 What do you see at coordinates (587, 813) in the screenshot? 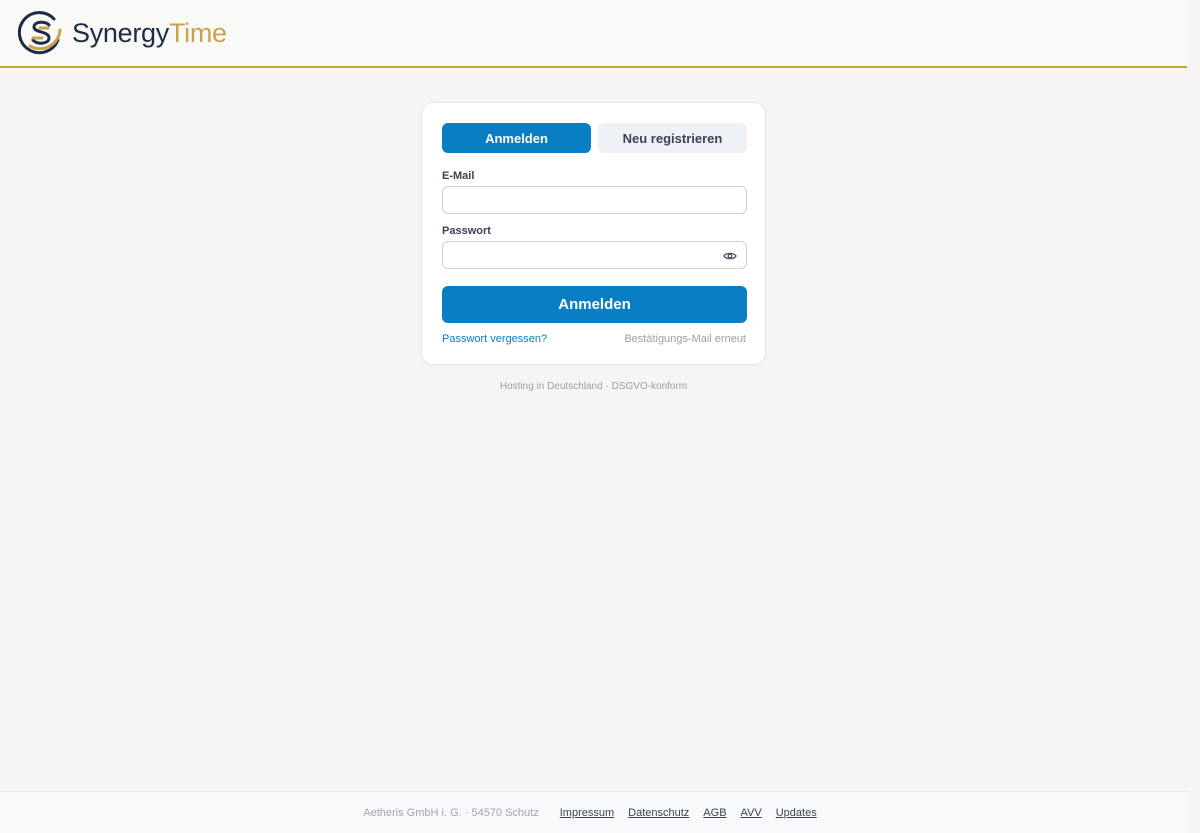
I see `footer-link-impressum: Impressum` at bounding box center [587, 813].